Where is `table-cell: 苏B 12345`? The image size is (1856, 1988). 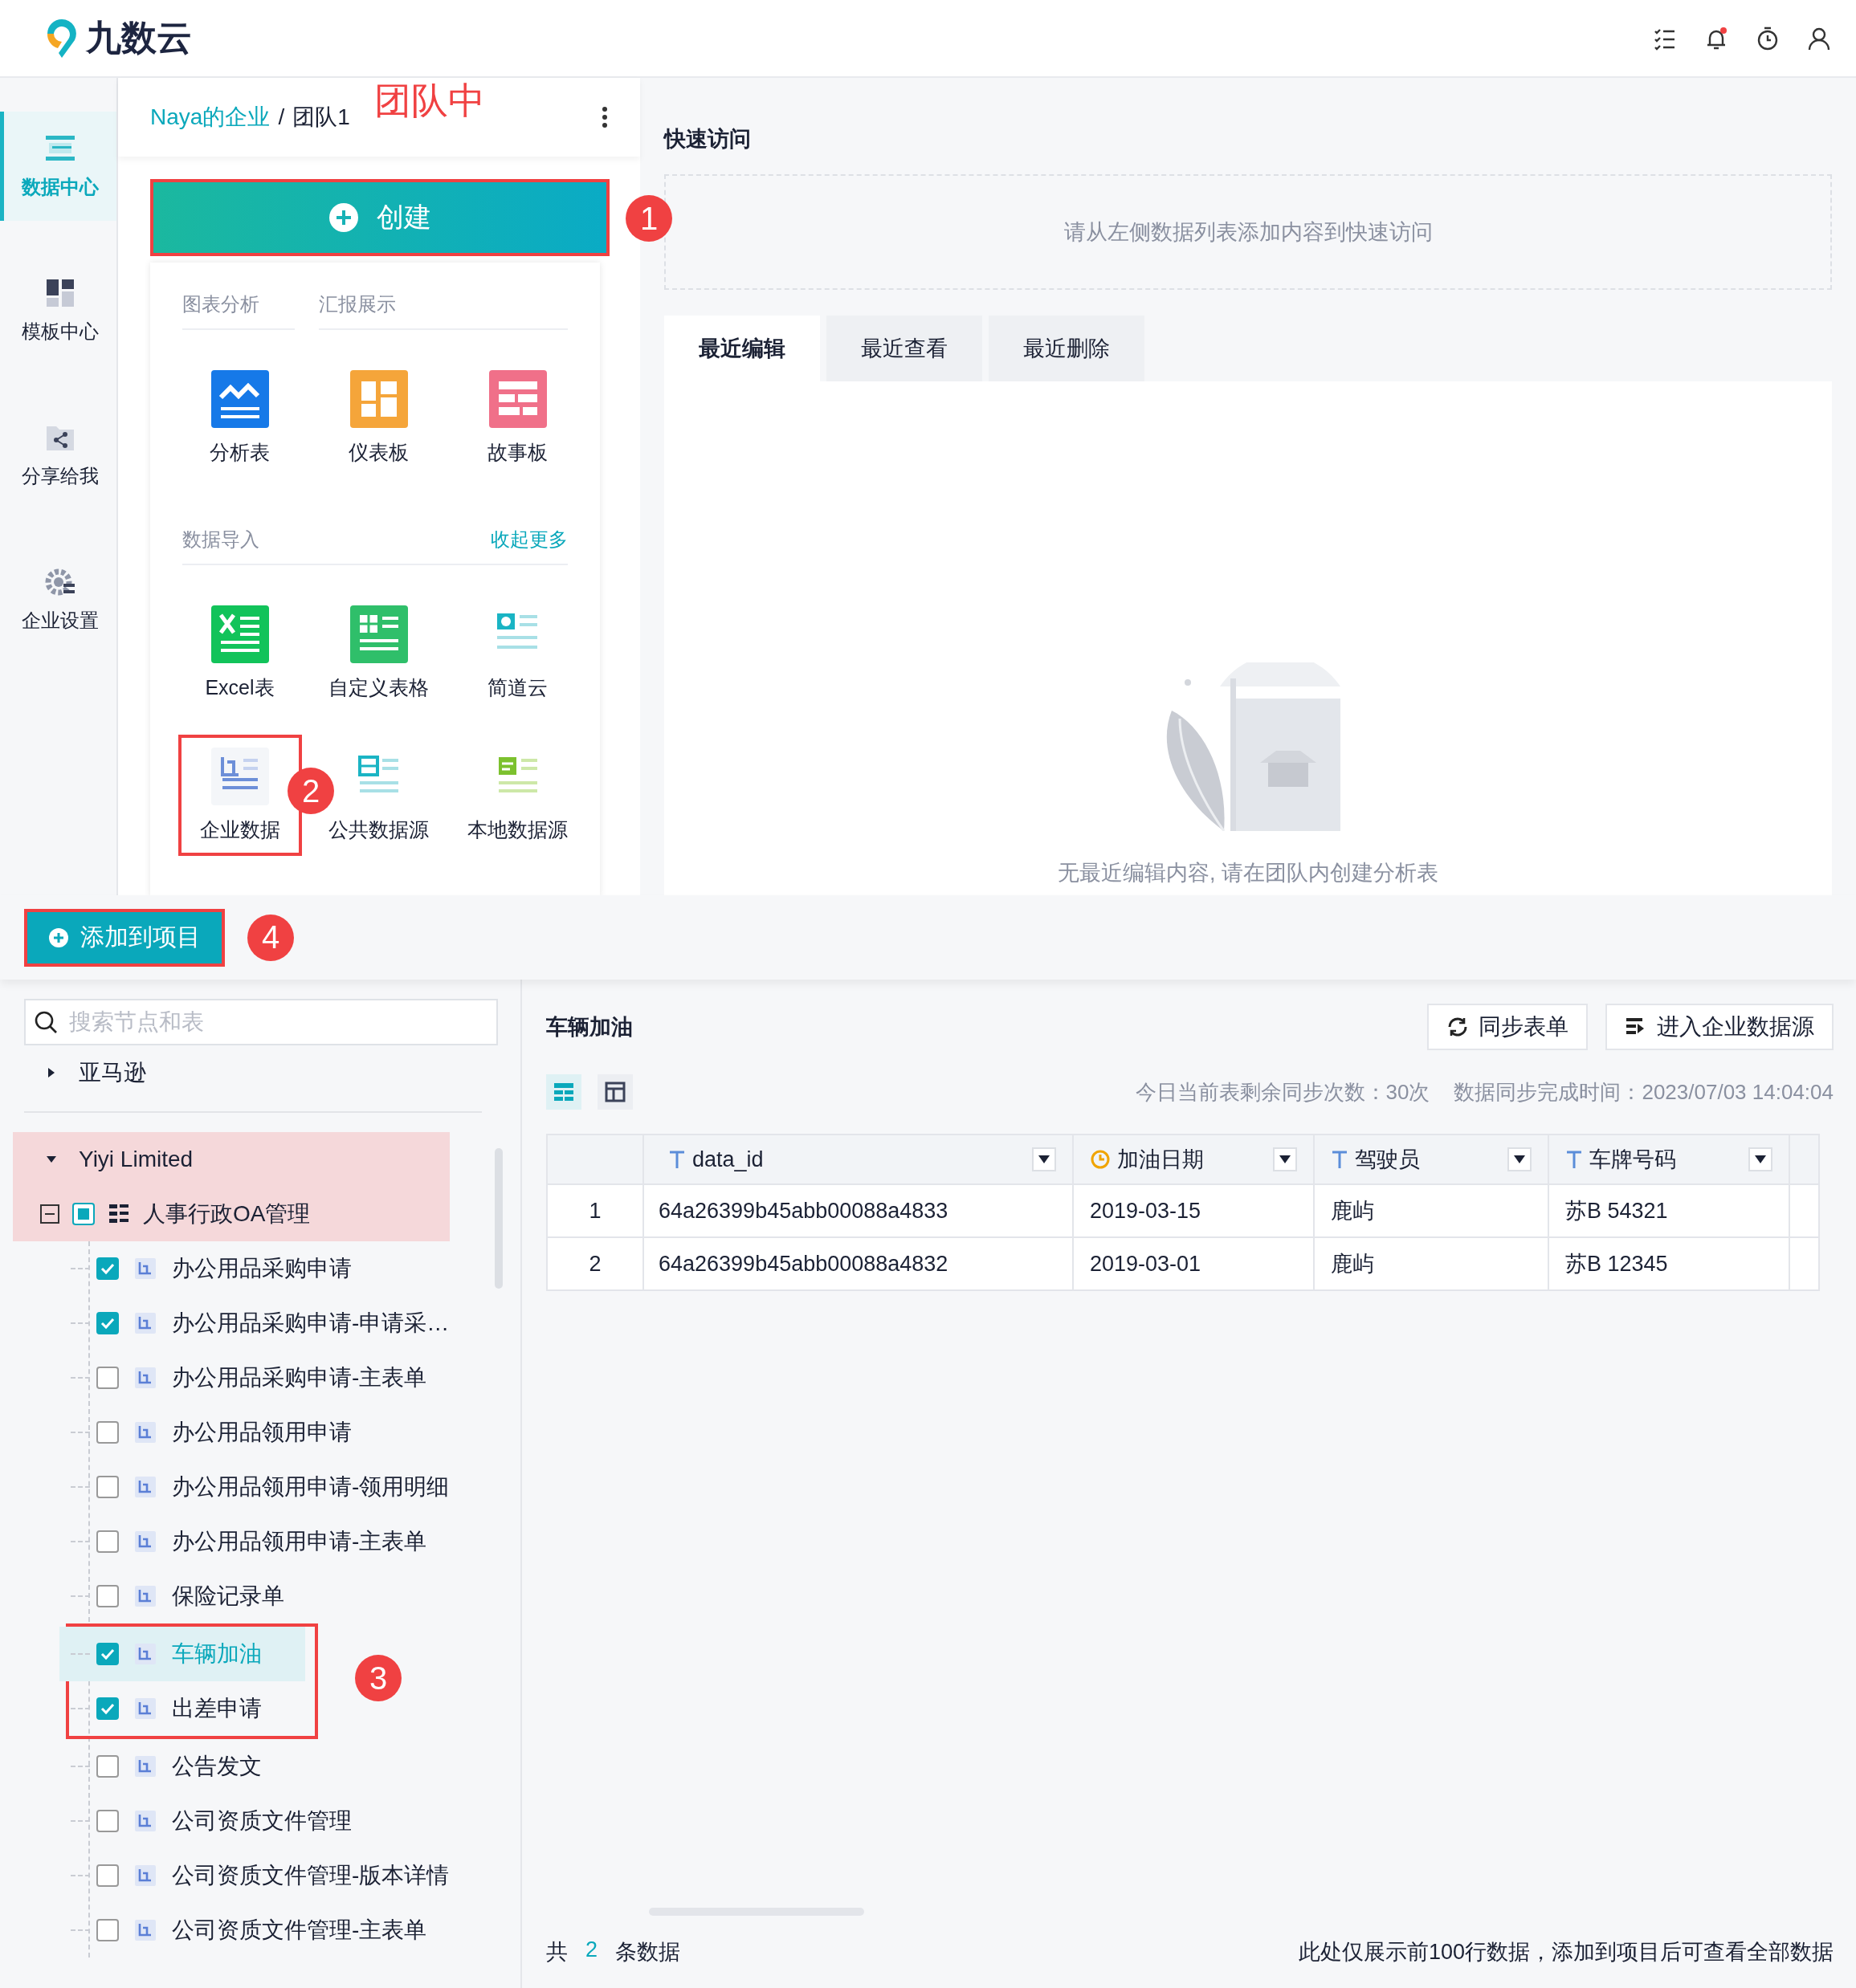
table-cell: 苏B 12345 is located at coordinates (1668, 1263).